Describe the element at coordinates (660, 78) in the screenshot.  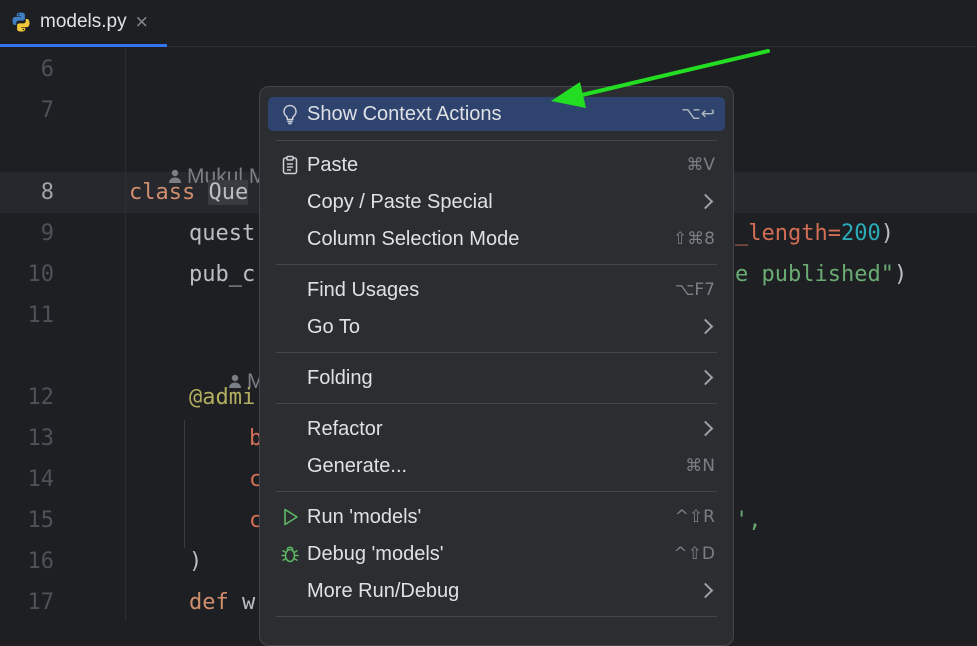
I see `annotation-arrow-icon` at that location.